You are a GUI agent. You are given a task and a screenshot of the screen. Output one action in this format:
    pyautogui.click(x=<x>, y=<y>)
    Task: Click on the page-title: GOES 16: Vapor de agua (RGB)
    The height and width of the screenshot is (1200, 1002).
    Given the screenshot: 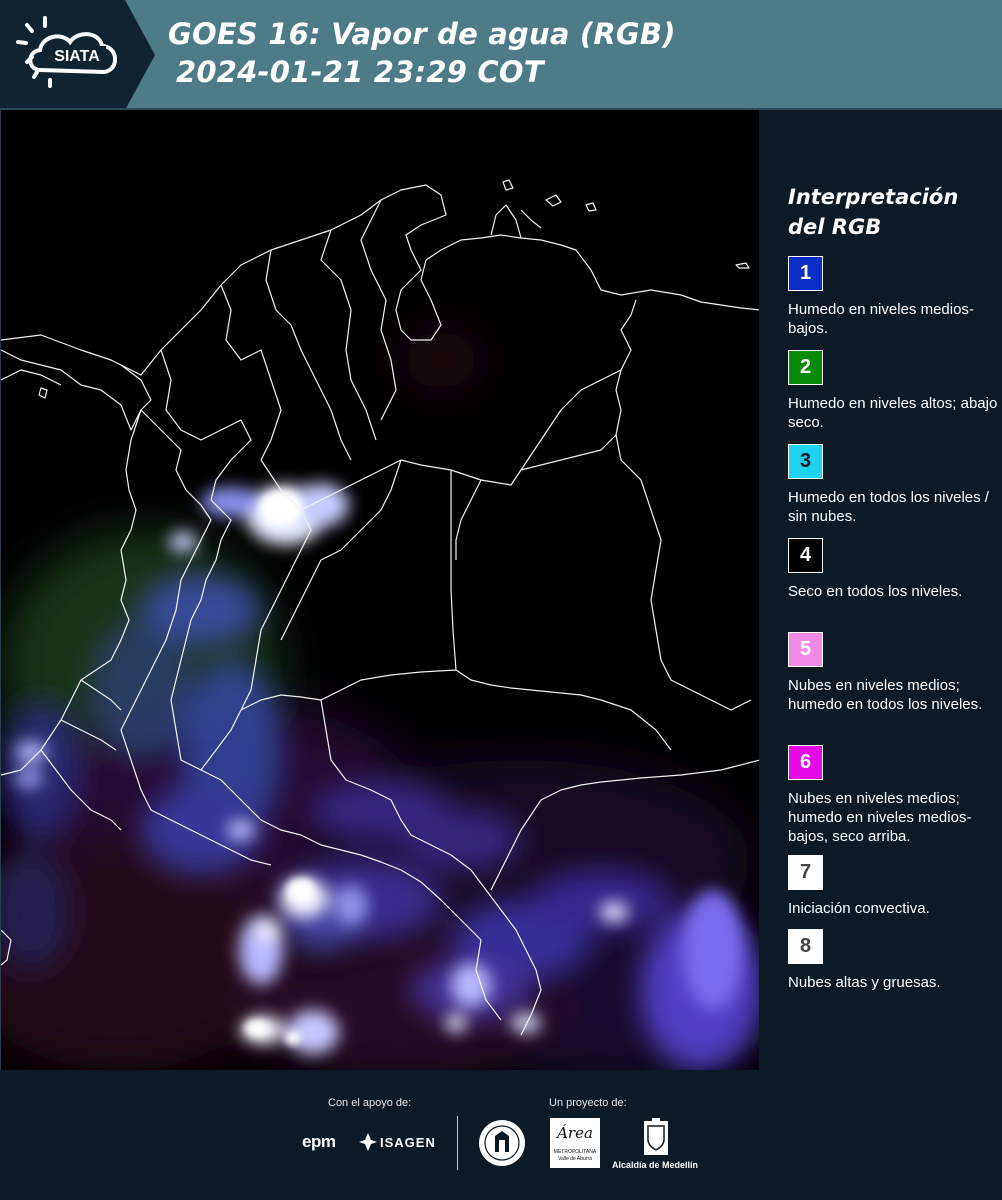 What is the action you would take?
    pyautogui.click(x=422, y=34)
    